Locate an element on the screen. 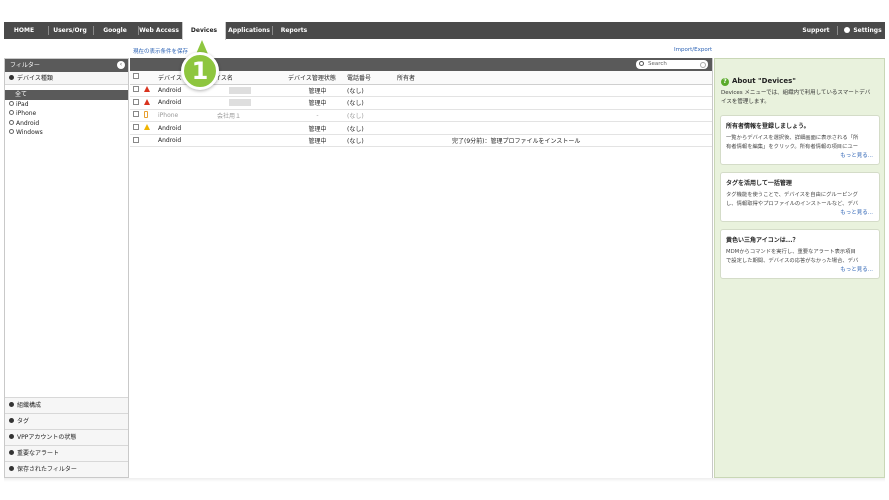 Image resolution: width=889 pixels, height=500 pixels. alert-col-header is located at coordinates (151, 78).